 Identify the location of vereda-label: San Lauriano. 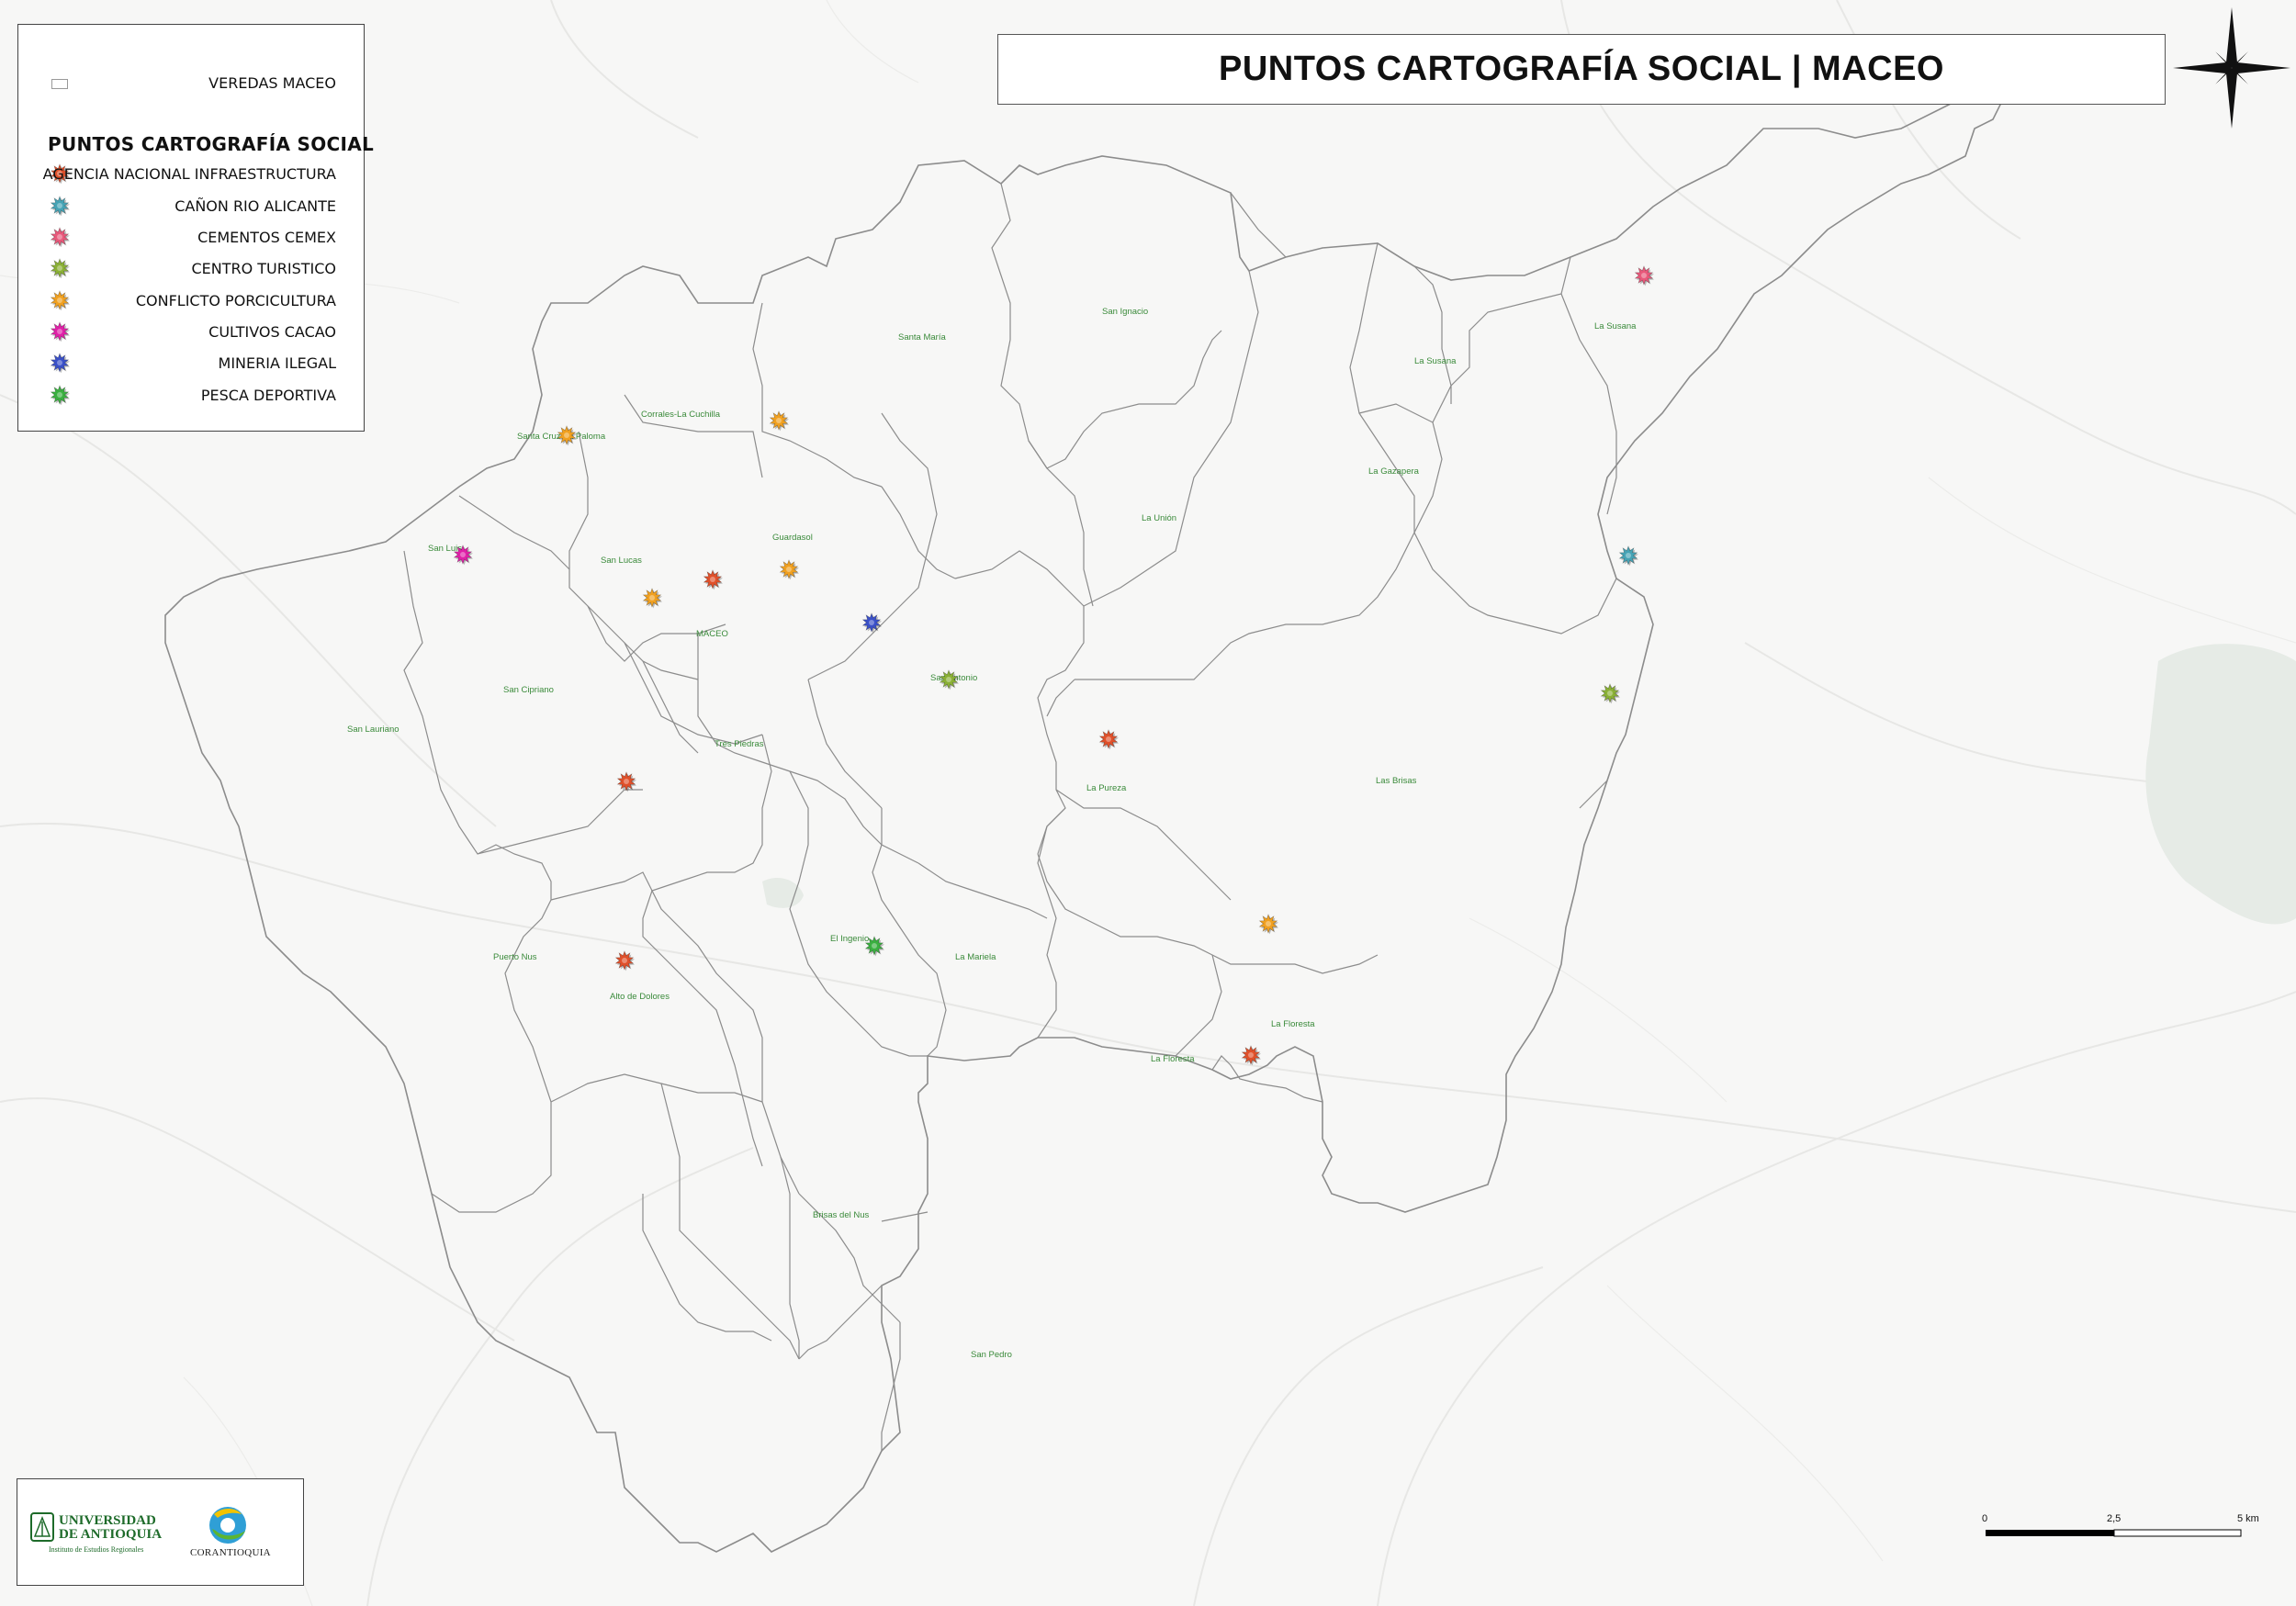
(374, 729).